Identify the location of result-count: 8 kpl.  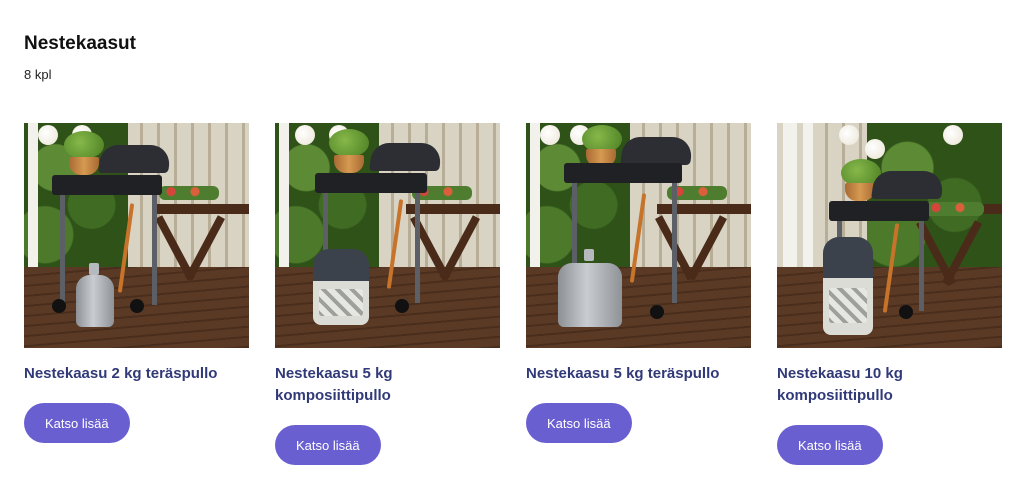
(38, 74).